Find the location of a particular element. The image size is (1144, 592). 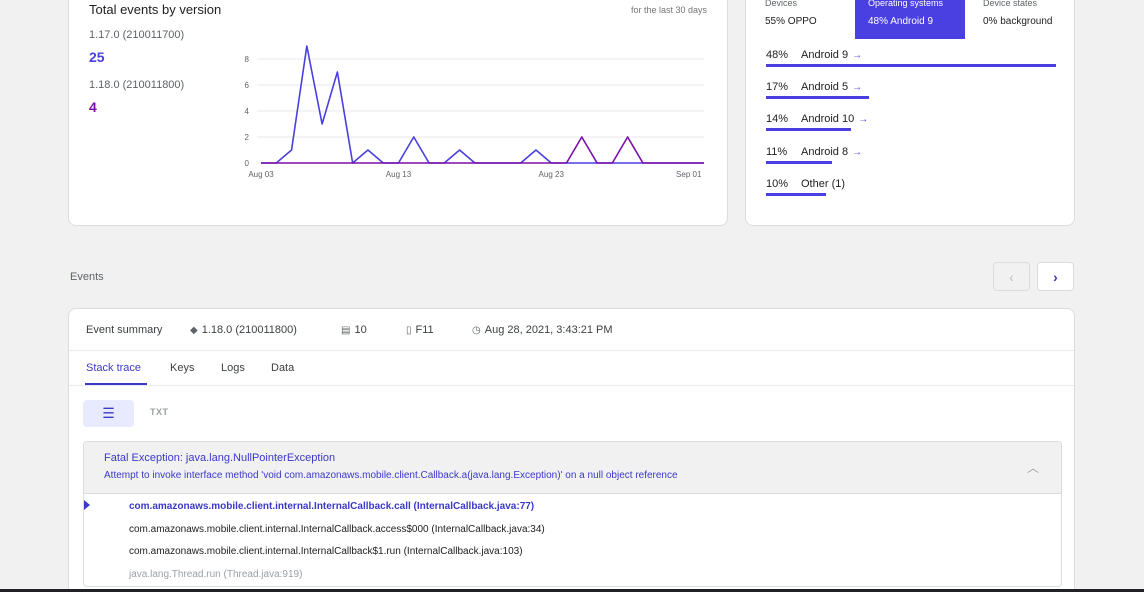

os-row: 48% Android 9 → is located at coordinates (911, 62).